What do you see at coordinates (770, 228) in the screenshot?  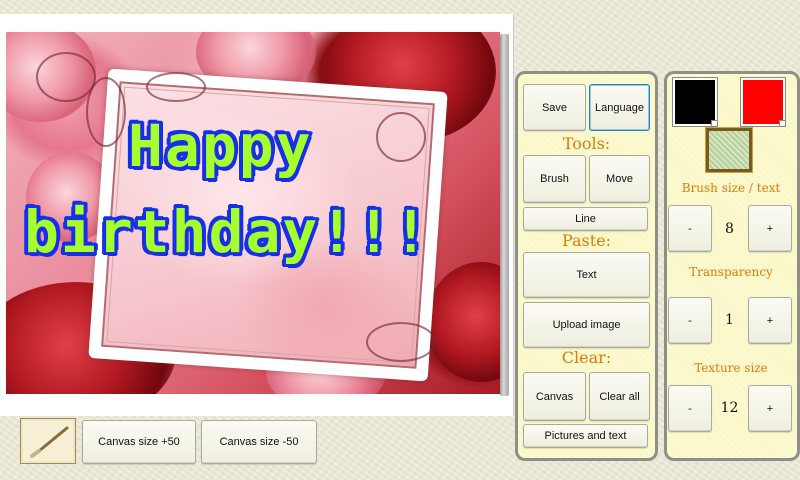 I see `brush-size-plus-button: +` at bounding box center [770, 228].